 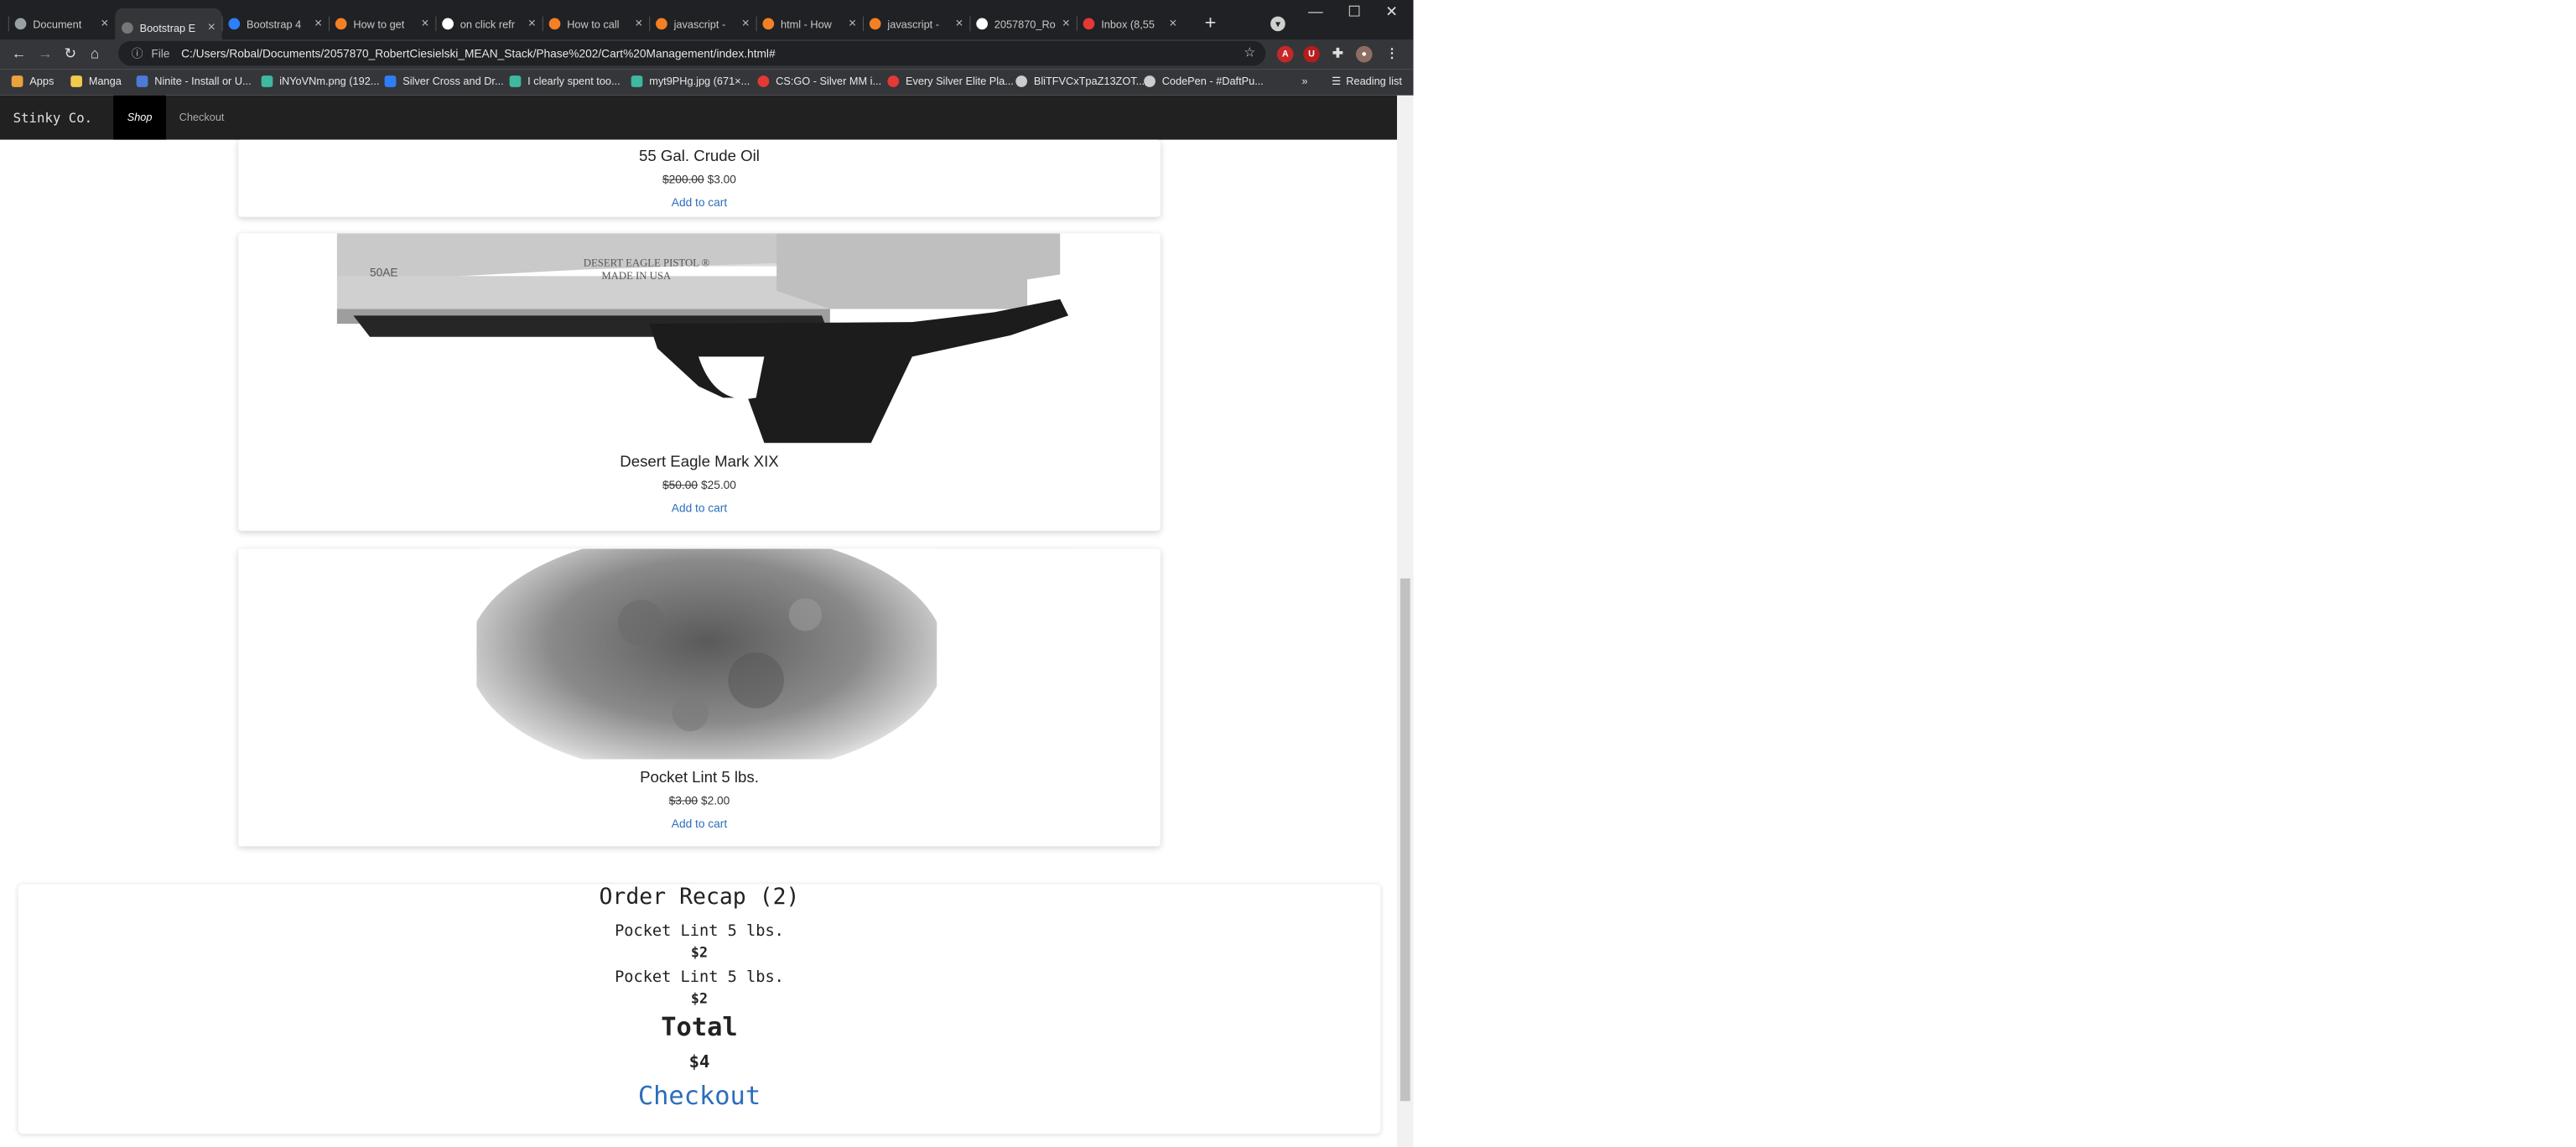 What do you see at coordinates (699, 1061) in the screenshot?
I see `total-value: $4` at bounding box center [699, 1061].